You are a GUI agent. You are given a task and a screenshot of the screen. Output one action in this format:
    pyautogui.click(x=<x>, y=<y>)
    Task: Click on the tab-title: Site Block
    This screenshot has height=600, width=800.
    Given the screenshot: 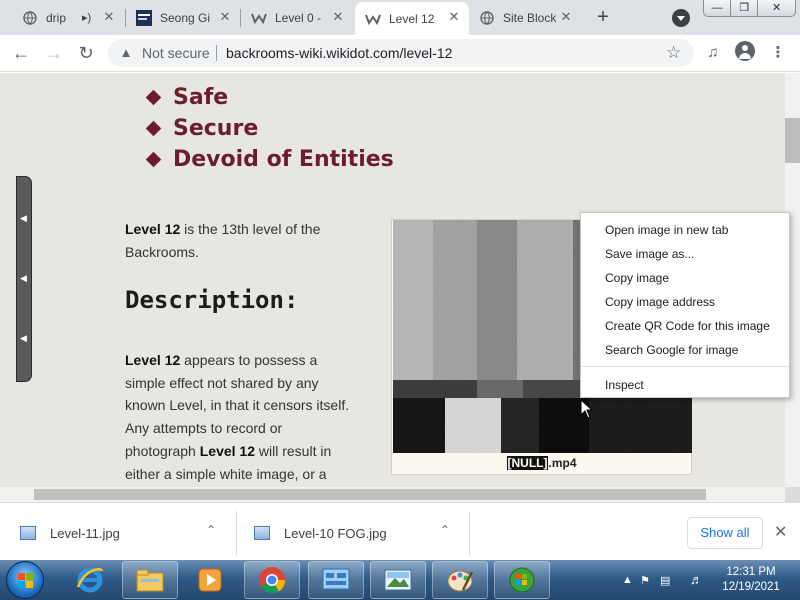 What is the action you would take?
    pyautogui.click(x=530, y=17)
    